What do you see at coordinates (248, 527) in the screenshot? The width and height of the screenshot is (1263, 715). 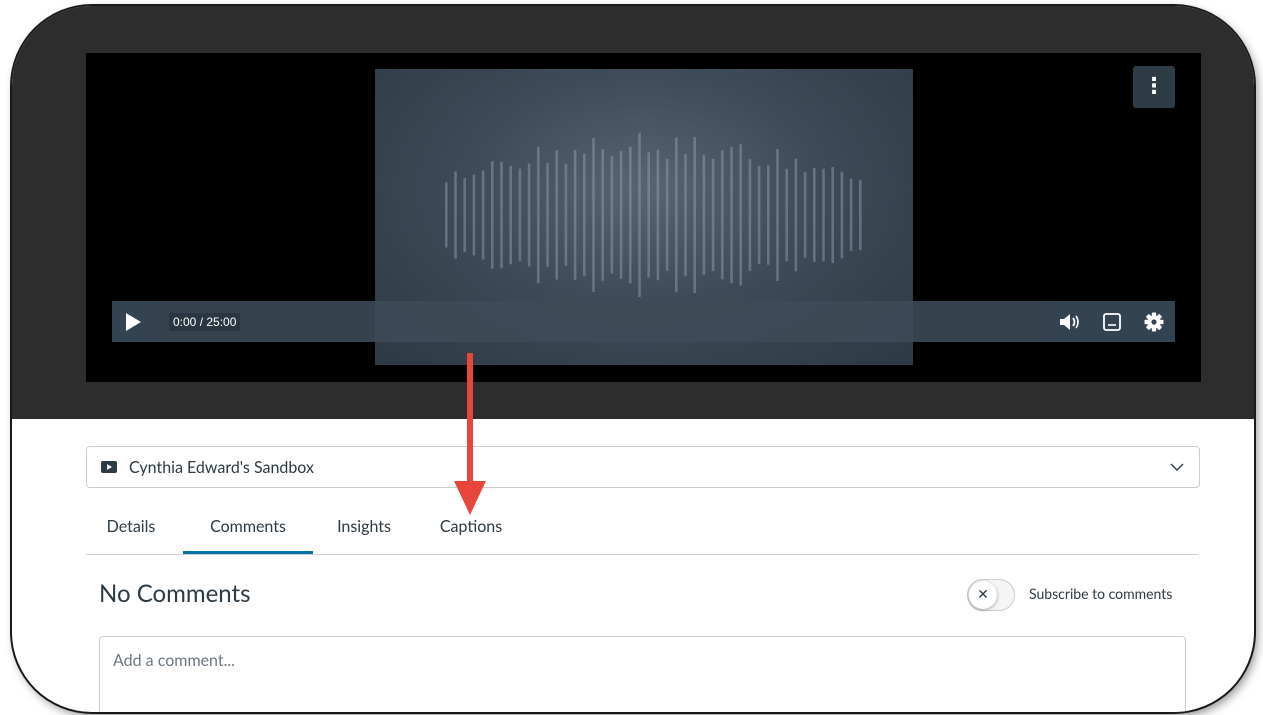 I see `tab-comments: Comments` at bounding box center [248, 527].